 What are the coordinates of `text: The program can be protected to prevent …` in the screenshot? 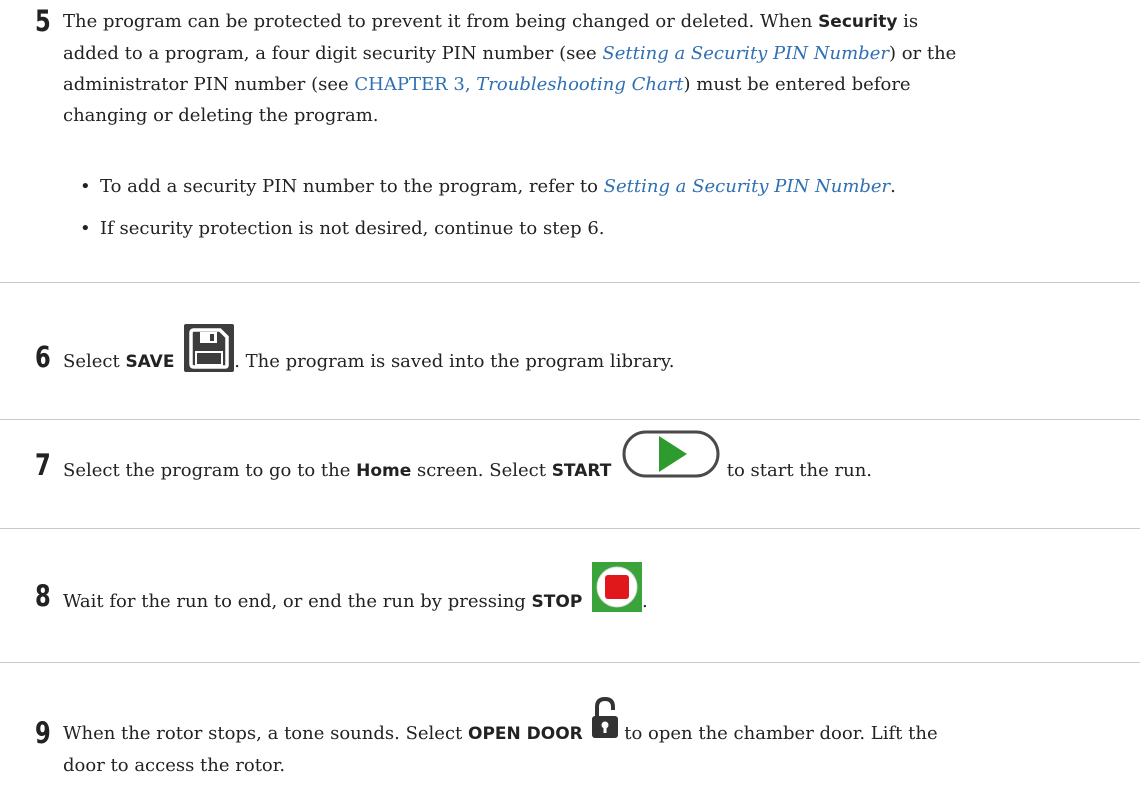 It's located at (441, 21).